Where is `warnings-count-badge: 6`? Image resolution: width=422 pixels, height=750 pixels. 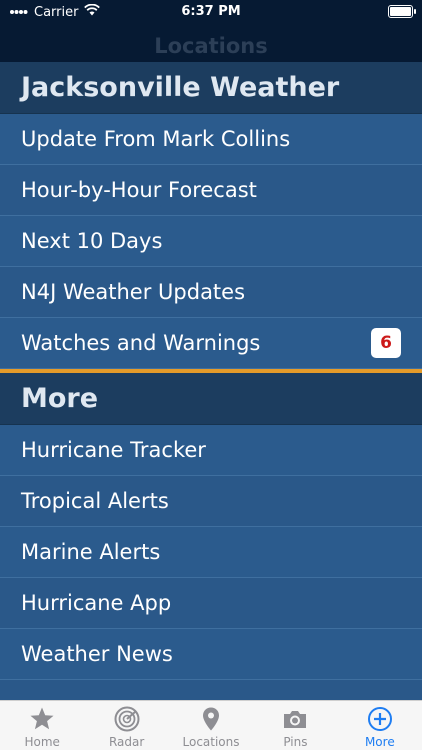 warnings-count-badge: 6 is located at coordinates (386, 343).